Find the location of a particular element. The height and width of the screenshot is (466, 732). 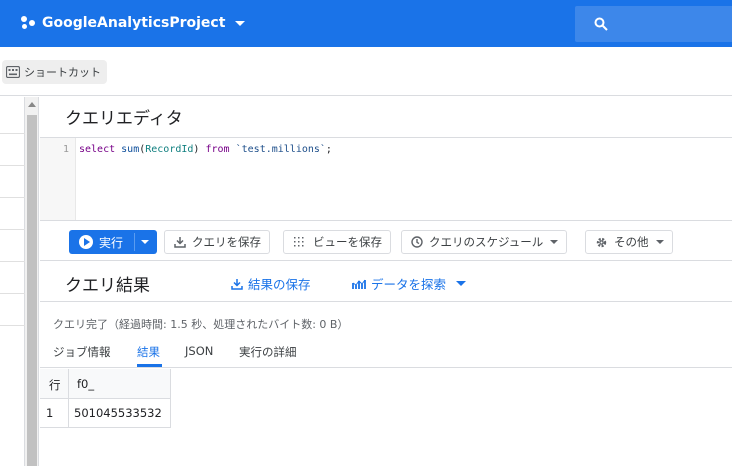

results-header: クエリ結果 結果の保存 データを探索 is located at coordinates (386, 282).